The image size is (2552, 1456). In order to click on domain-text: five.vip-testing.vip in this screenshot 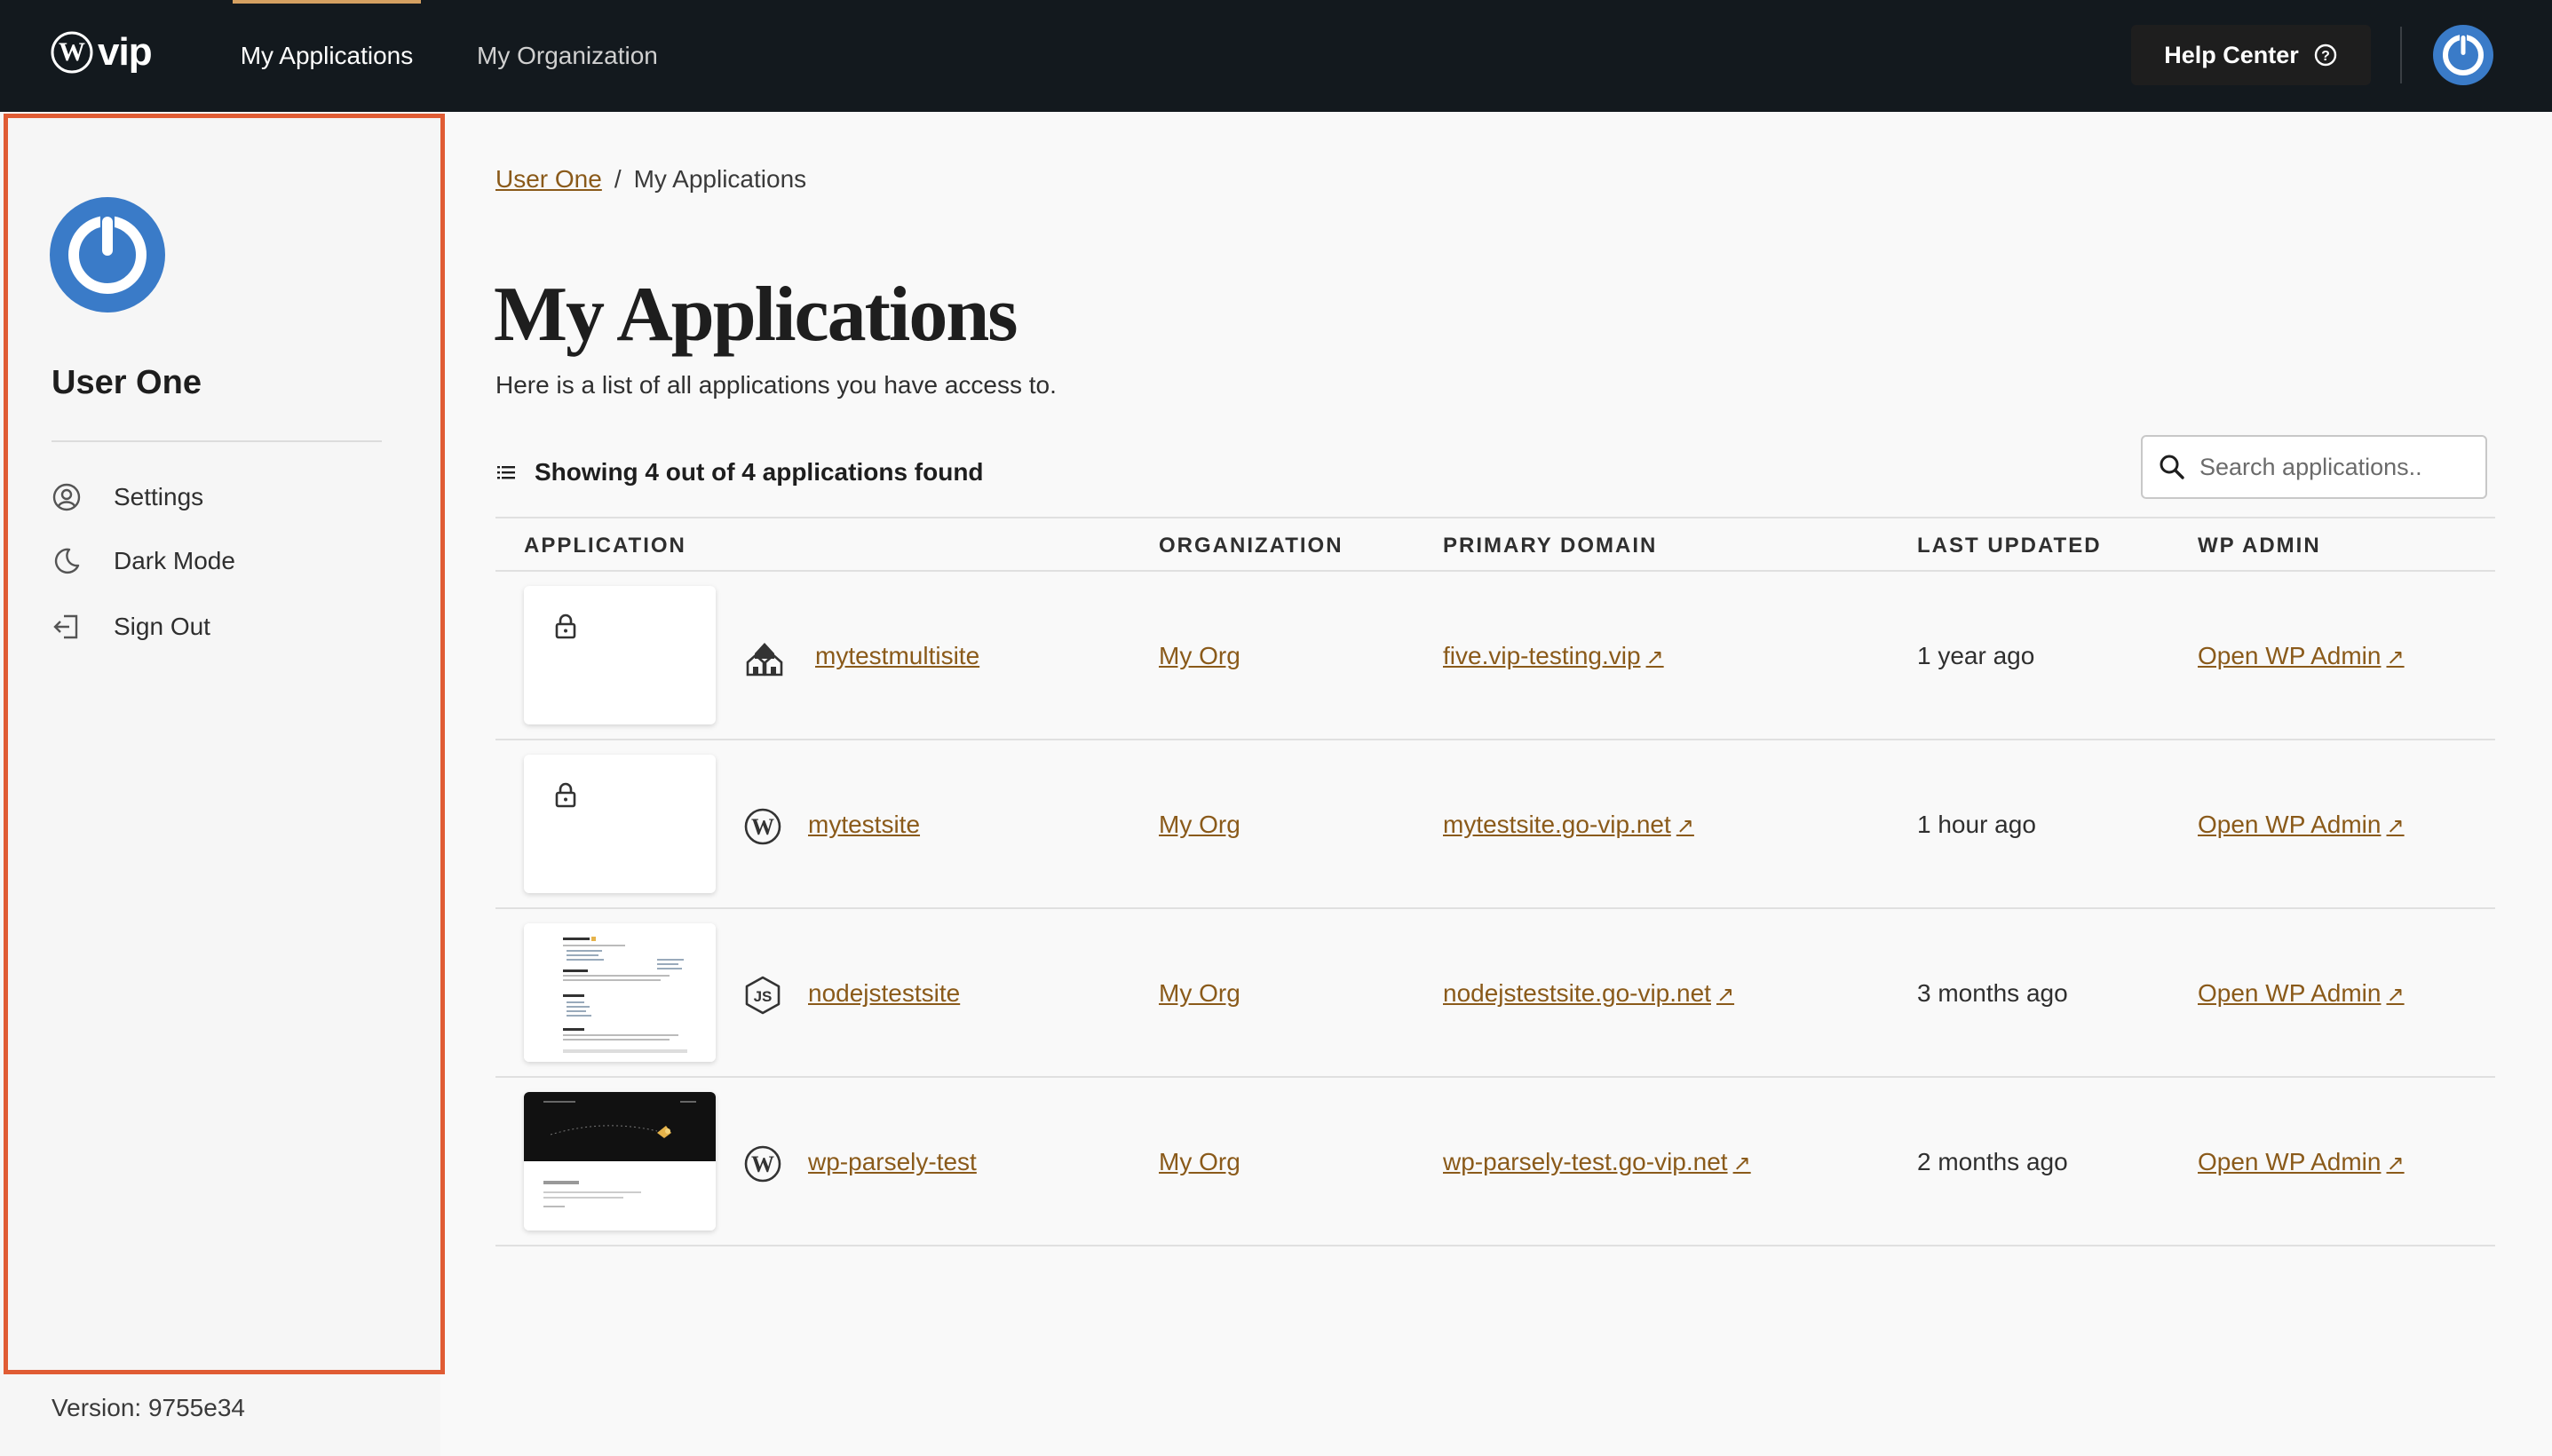, I will do `click(1542, 655)`.